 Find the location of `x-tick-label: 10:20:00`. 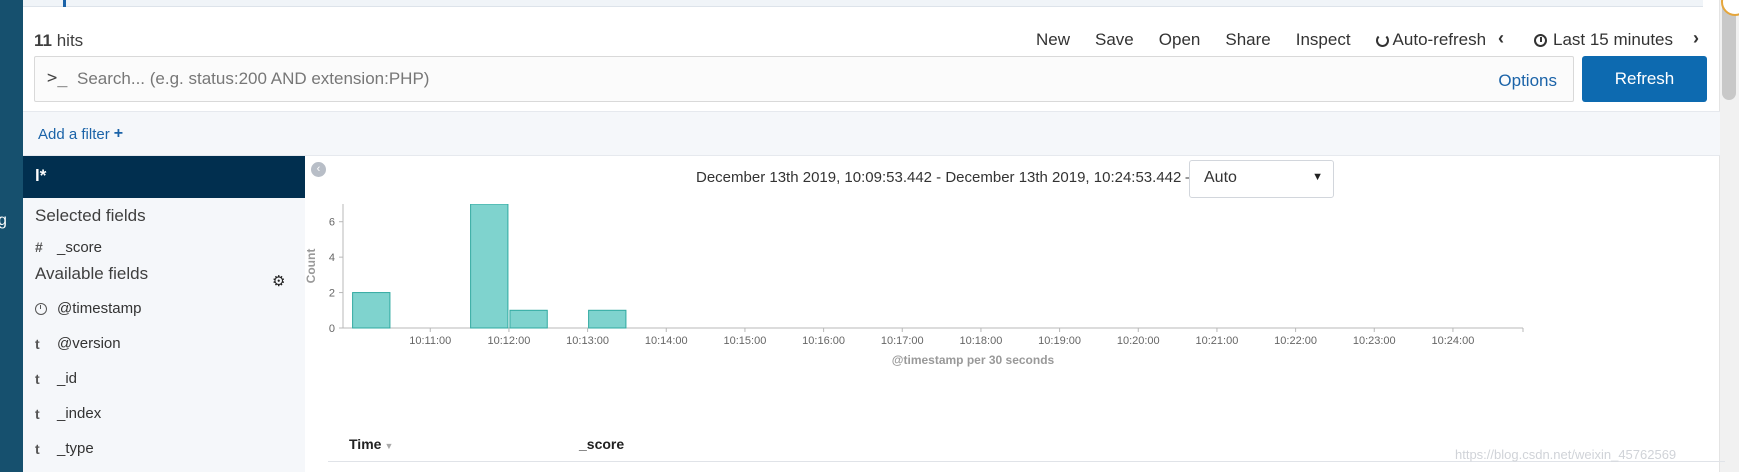

x-tick-label: 10:20:00 is located at coordinates (1138, 341).